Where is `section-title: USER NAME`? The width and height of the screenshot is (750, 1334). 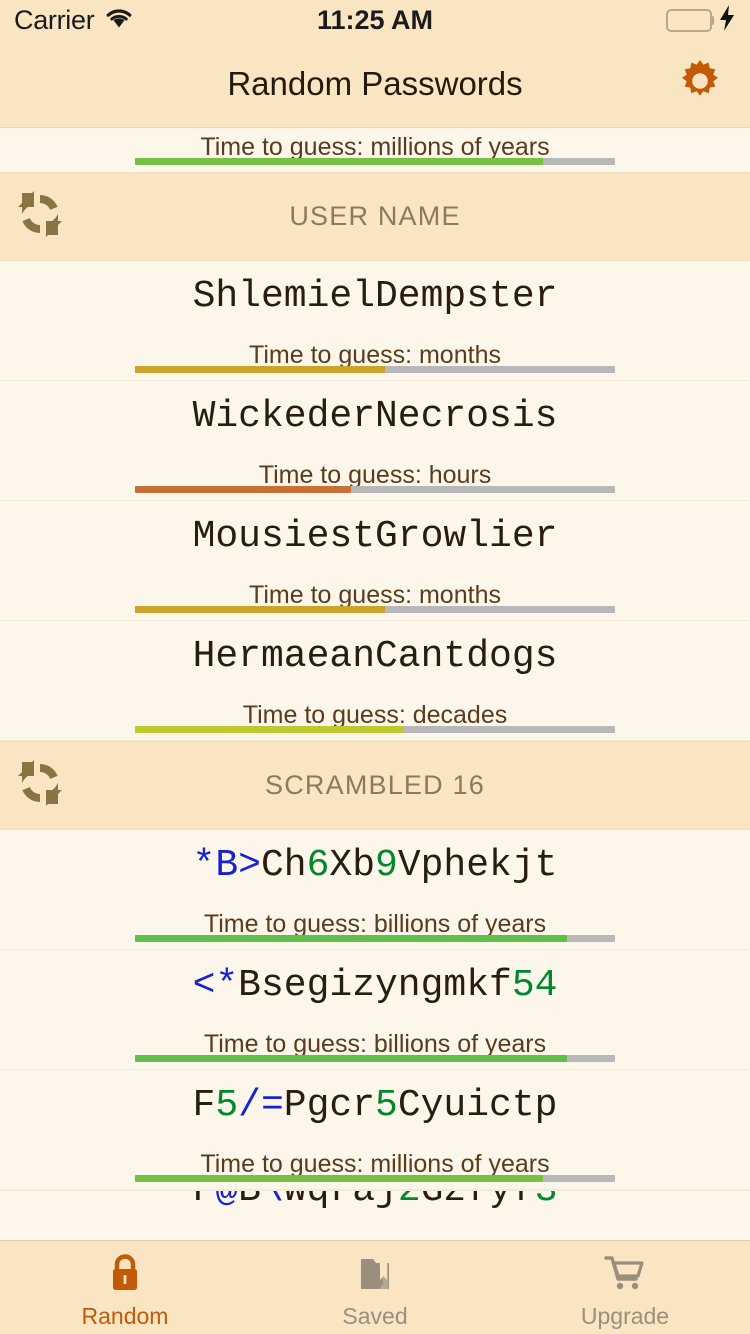 section-title: USER NAME is located at coordinates (375, 216).